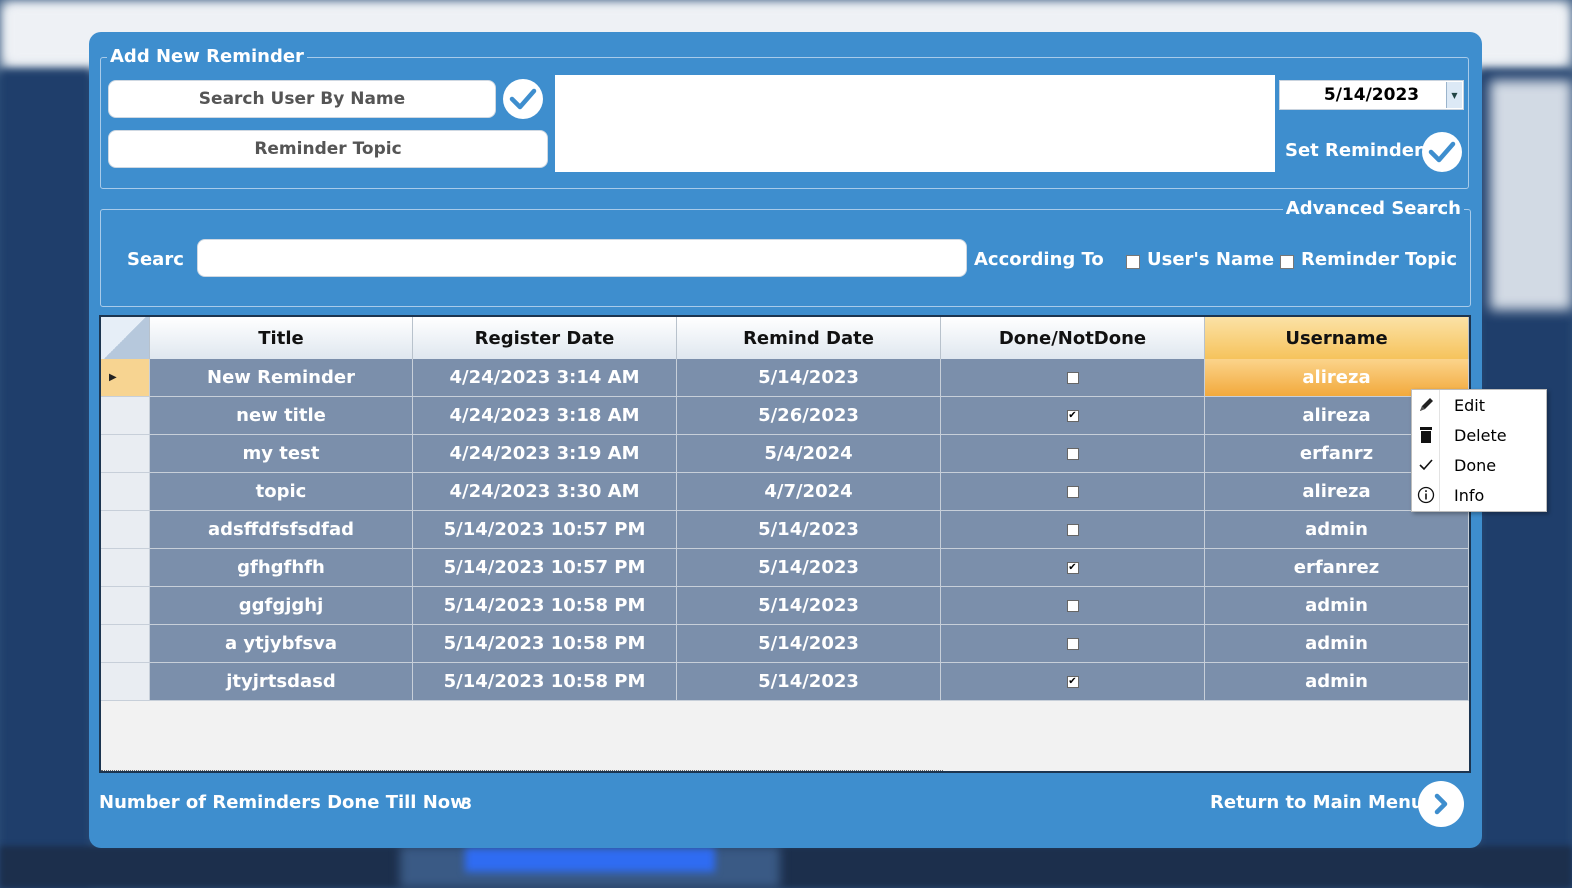  What do you see at coordinates (281, 492) in the screenshot?
I see `cell-title: topic` at bounding box center [281, 492].